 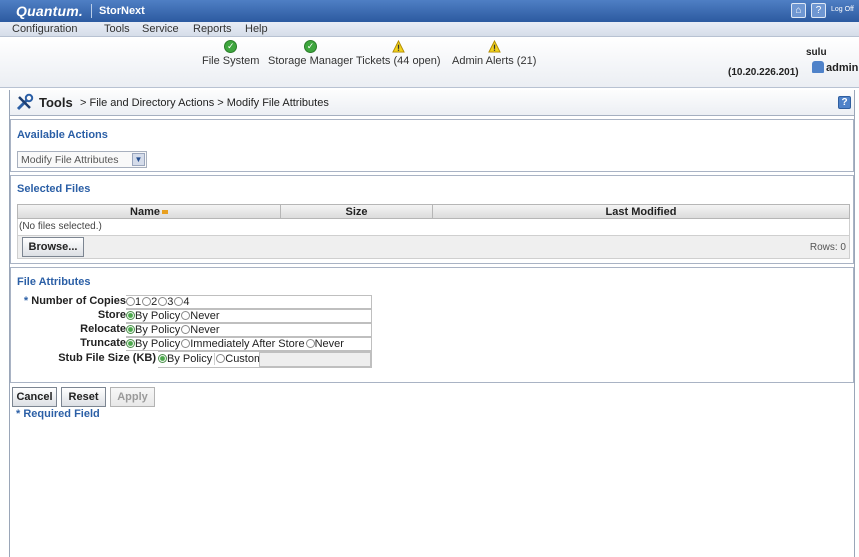 What do you see at coordinates (132, 397) in the screenshot?
I see `apply-button: Apply` at bounding box center [132, 397].